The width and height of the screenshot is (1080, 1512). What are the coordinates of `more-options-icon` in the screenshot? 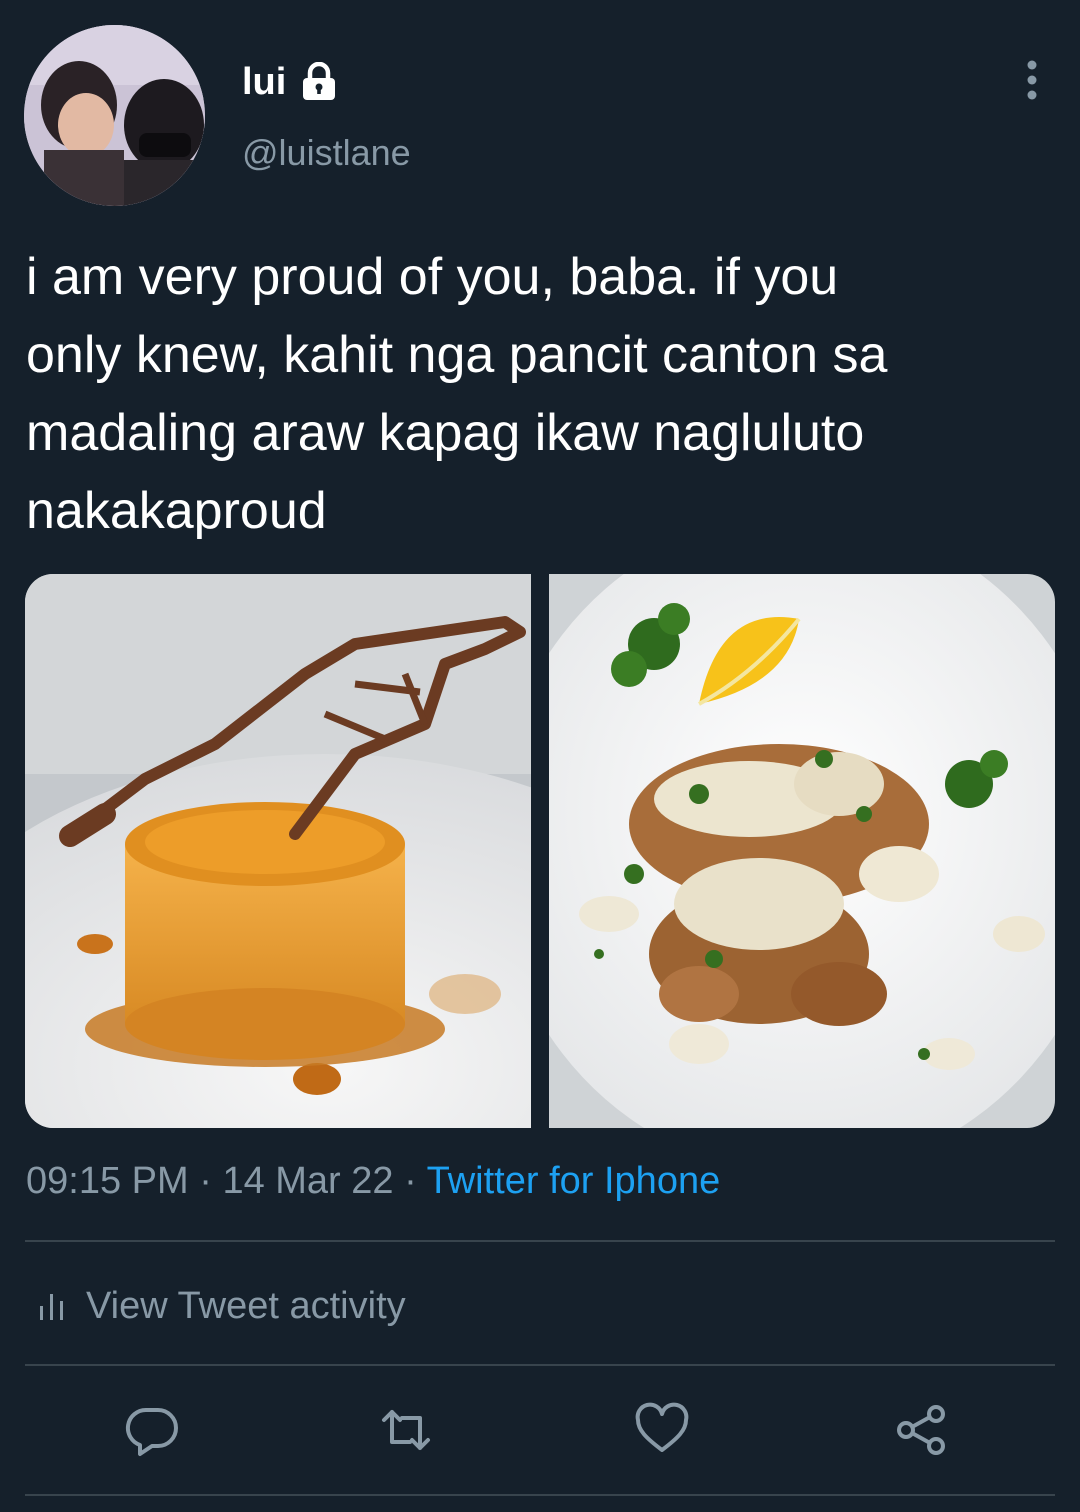 It's located at (1032, 80).